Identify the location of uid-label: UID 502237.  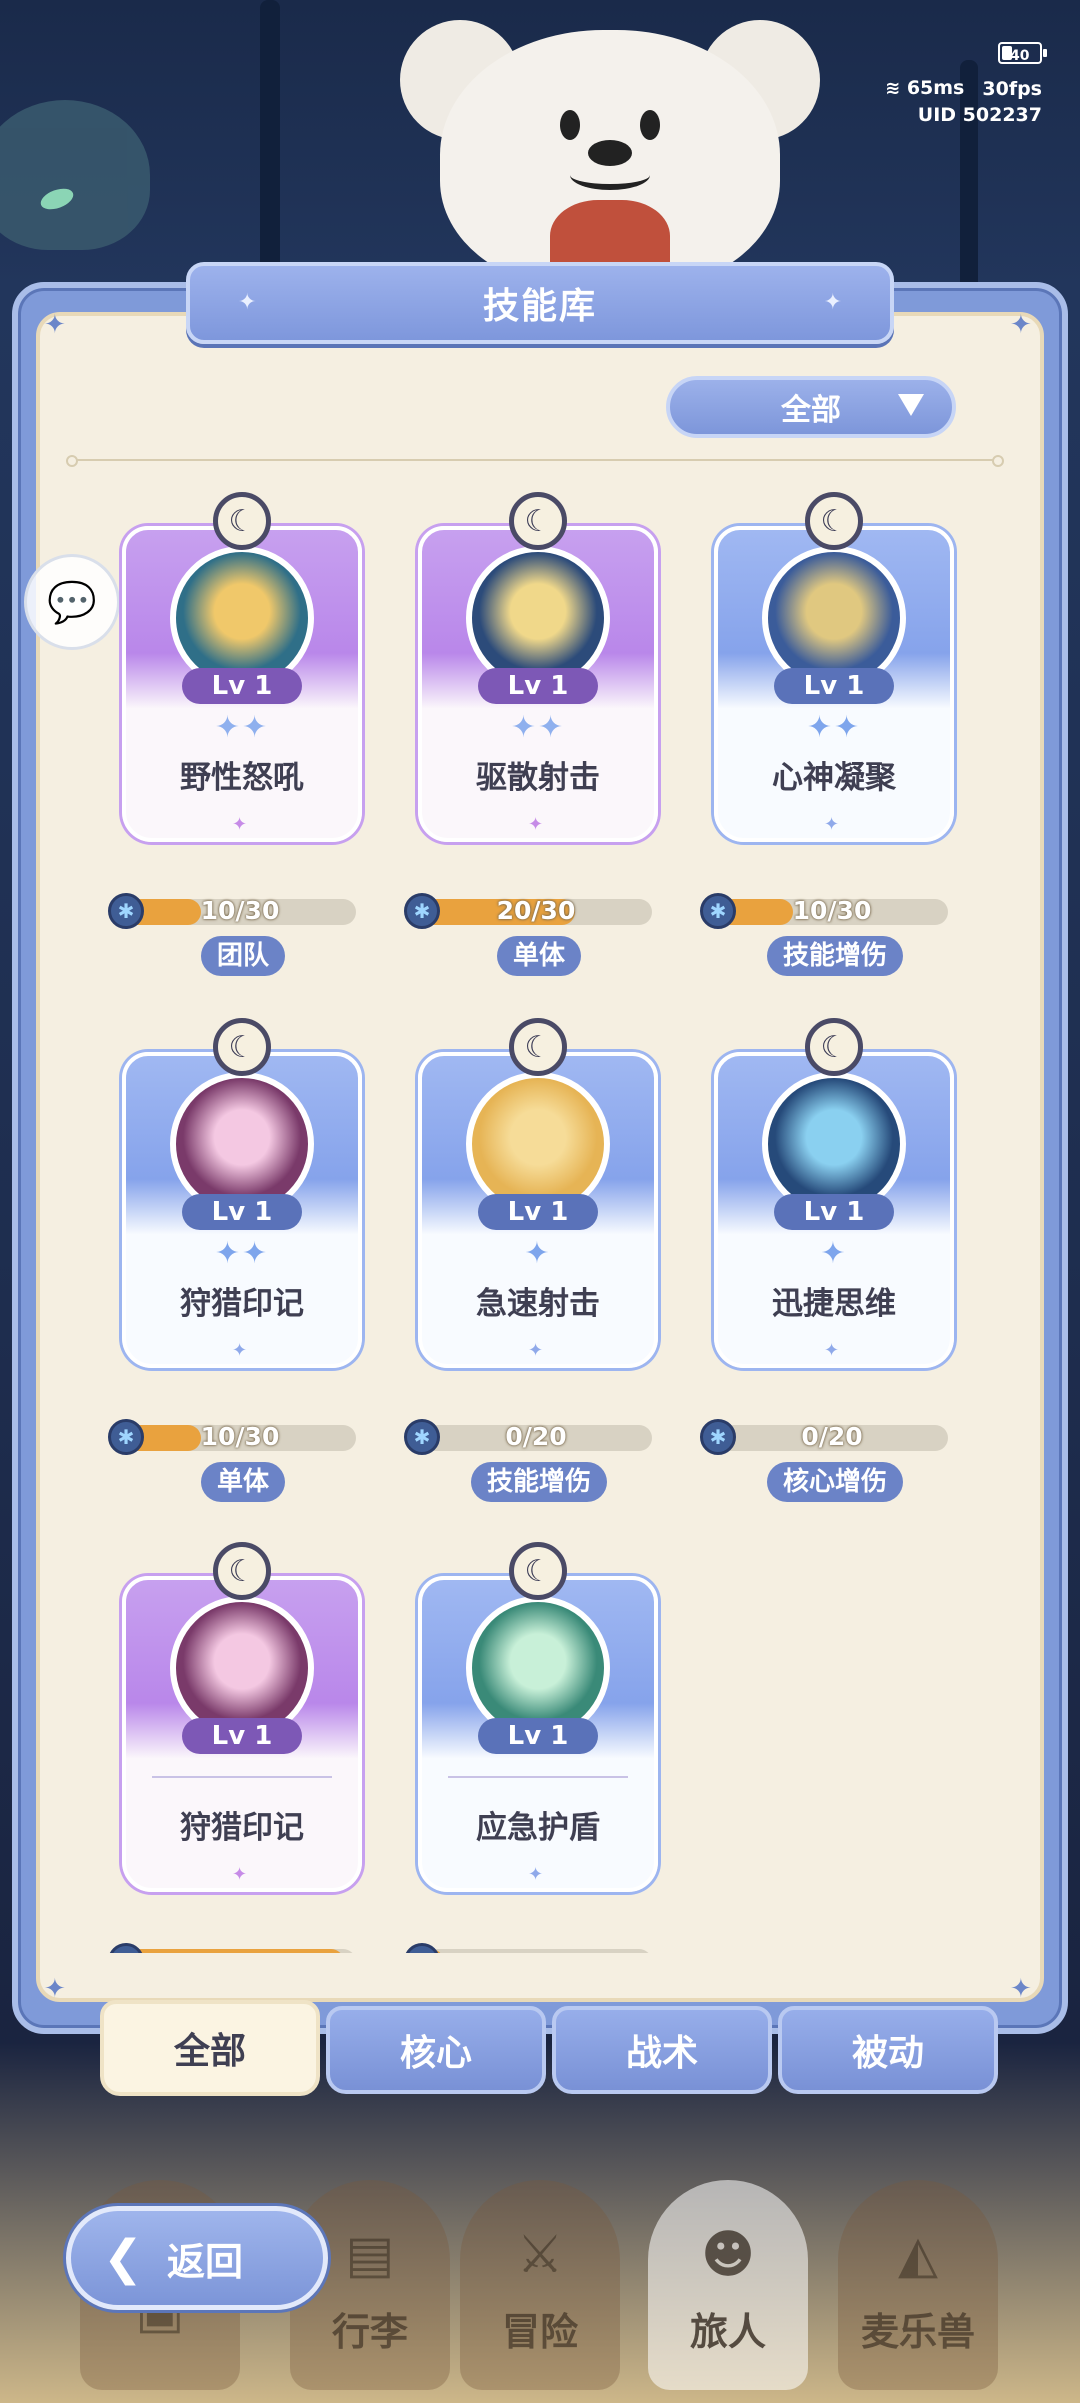
(979, 115).